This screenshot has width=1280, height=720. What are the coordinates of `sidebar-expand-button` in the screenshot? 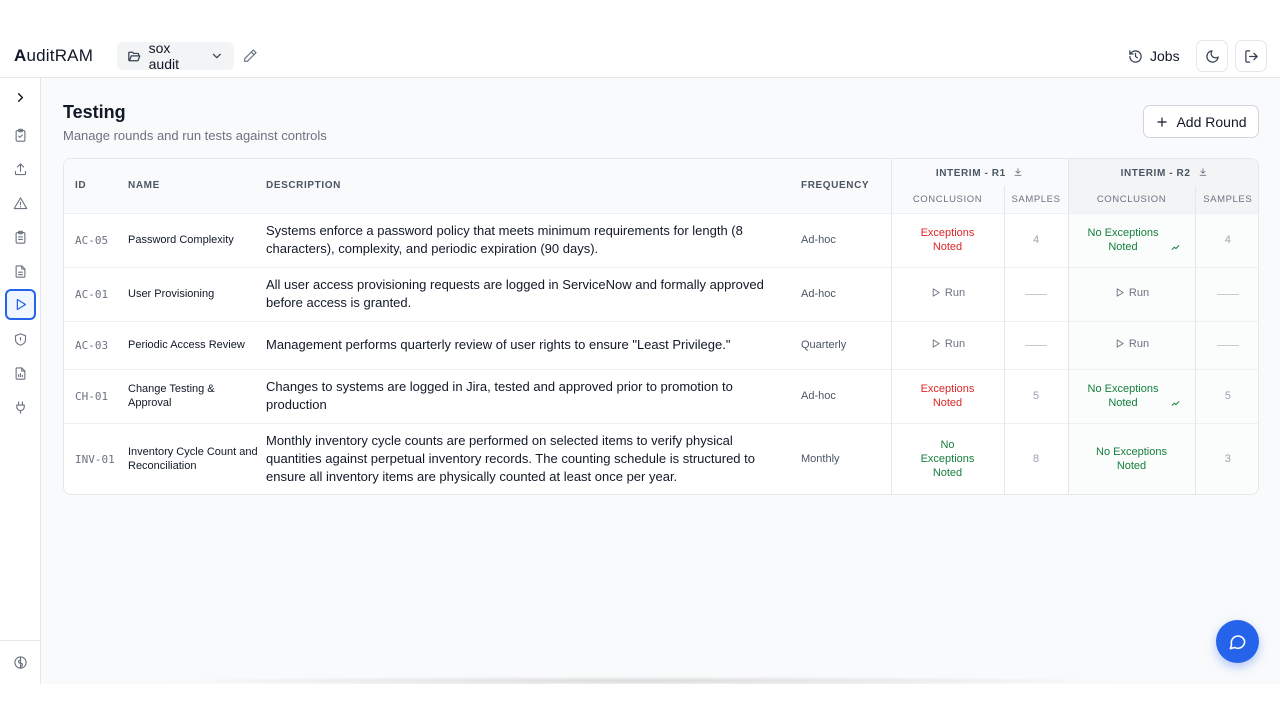 It's located at (20, 97).